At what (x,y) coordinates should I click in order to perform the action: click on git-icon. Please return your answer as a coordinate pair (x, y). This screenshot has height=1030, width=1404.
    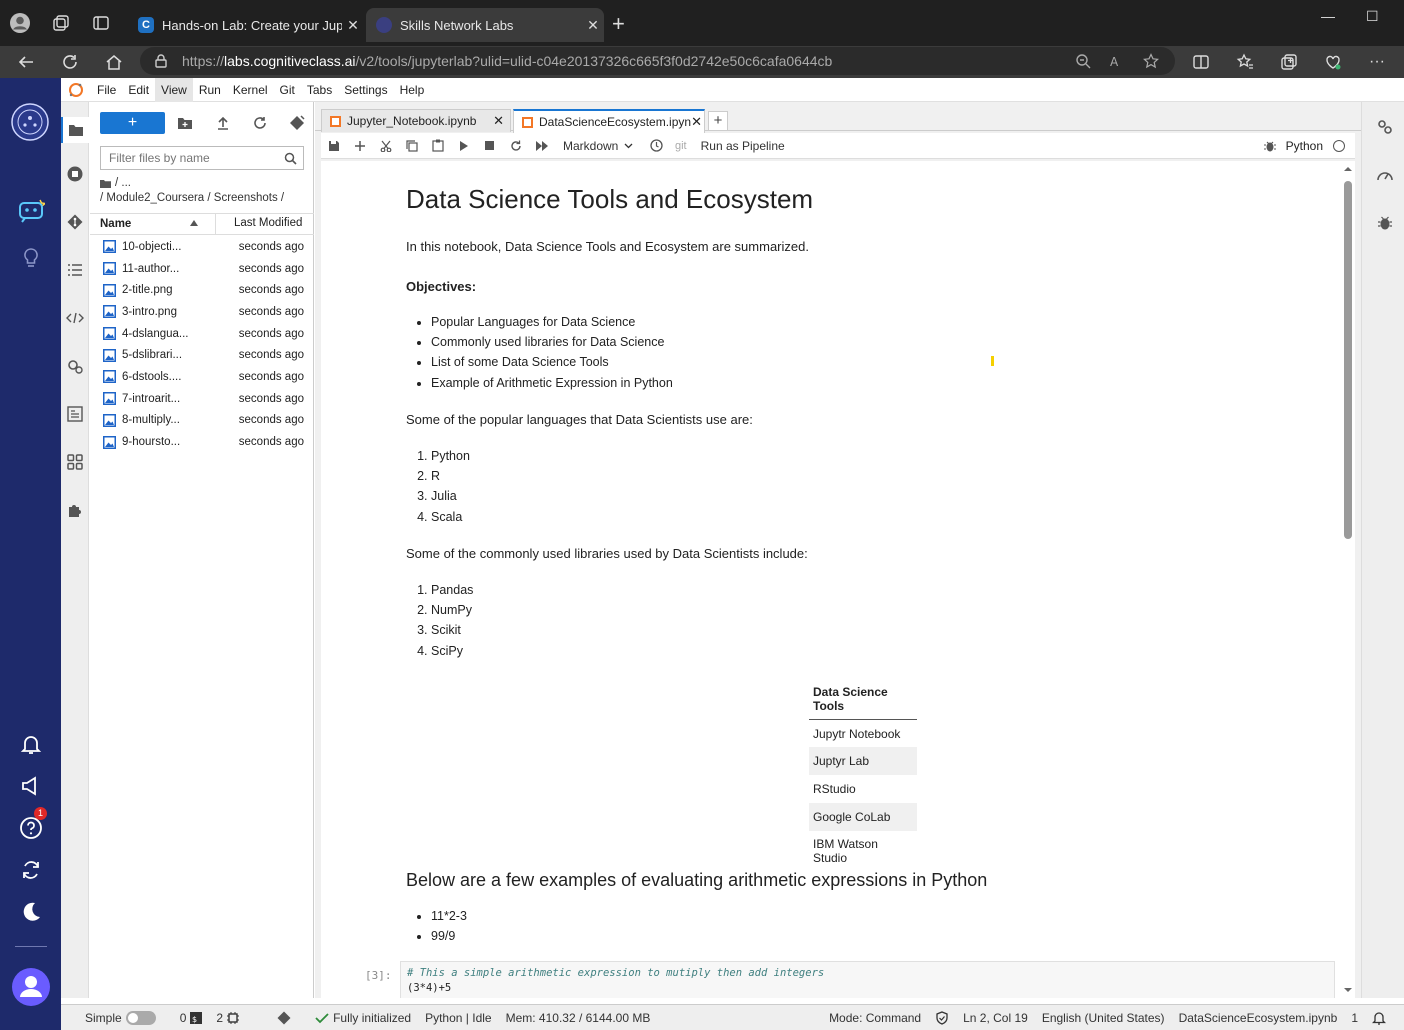
    Looking at the image, I should click on (75, 222).